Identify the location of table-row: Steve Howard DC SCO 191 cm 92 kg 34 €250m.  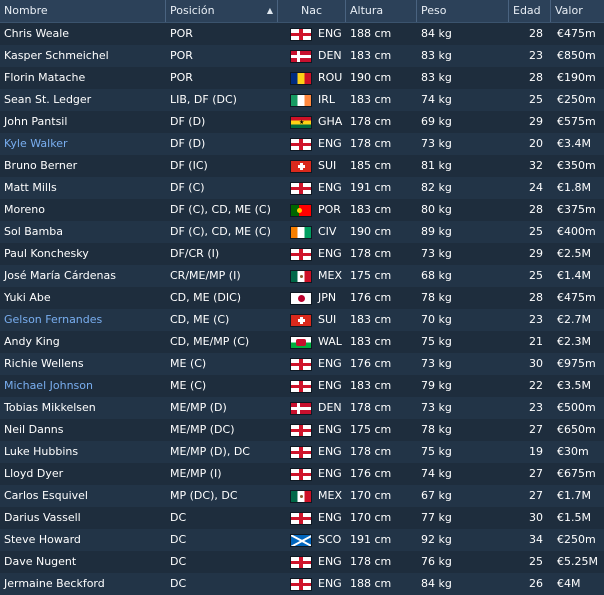
(302, 540).